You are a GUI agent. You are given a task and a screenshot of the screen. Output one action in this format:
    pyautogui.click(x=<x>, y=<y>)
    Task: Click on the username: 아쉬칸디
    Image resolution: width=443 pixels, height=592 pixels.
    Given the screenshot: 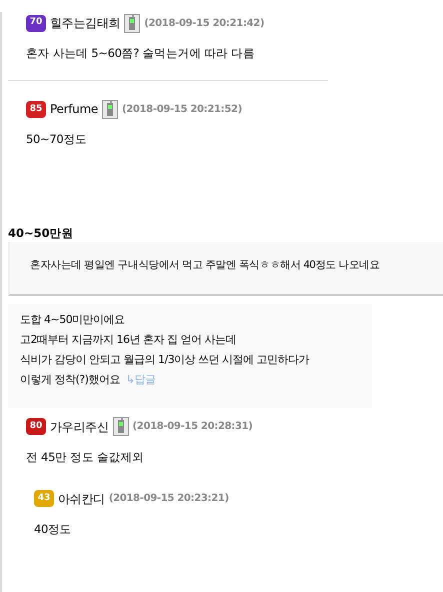 What is the action you would take?
    pyautogui.click(x=81, y=499)
    